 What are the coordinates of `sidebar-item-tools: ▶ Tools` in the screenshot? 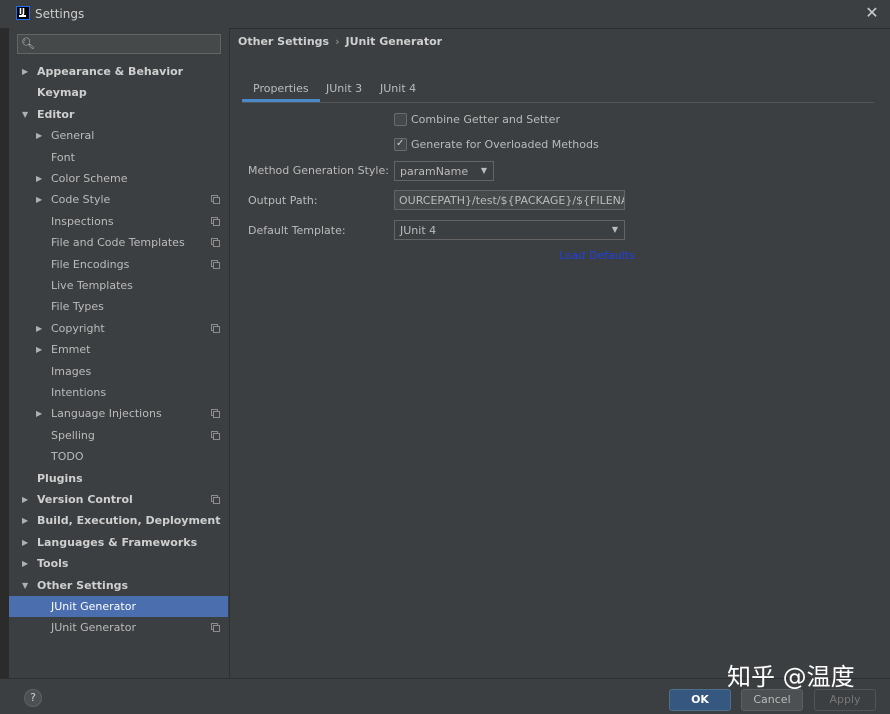 It's located at (118, 563).